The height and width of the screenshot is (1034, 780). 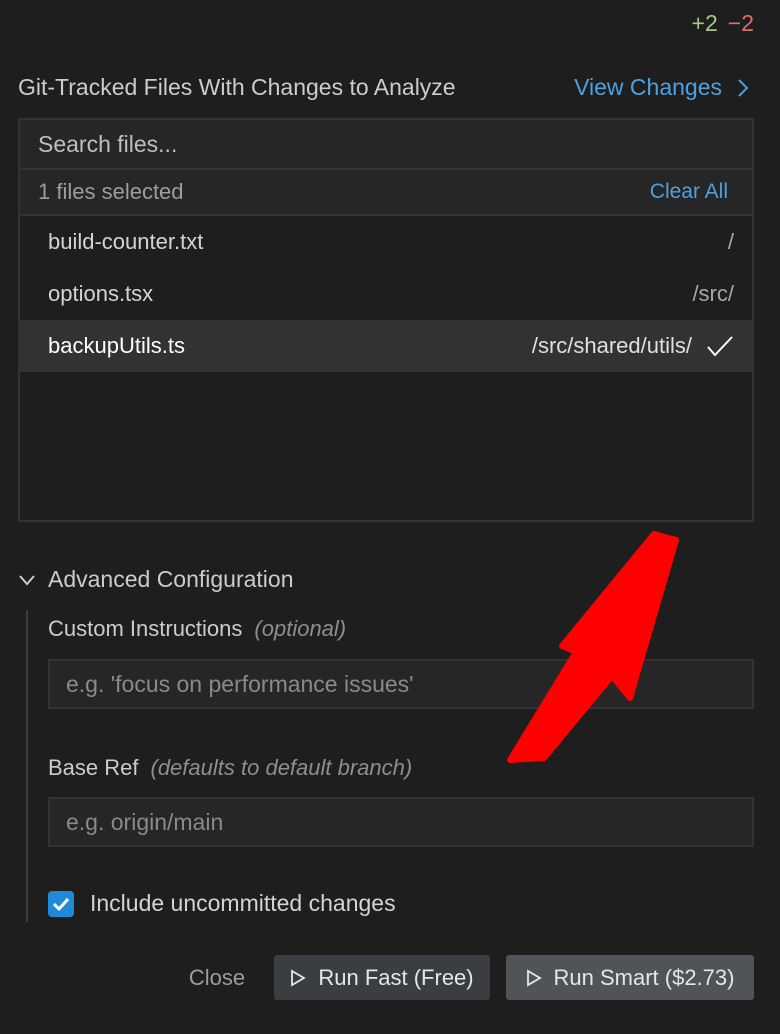 I want to click on base-ref-hint: (defaults to default branch), so click(x=281, y=767).